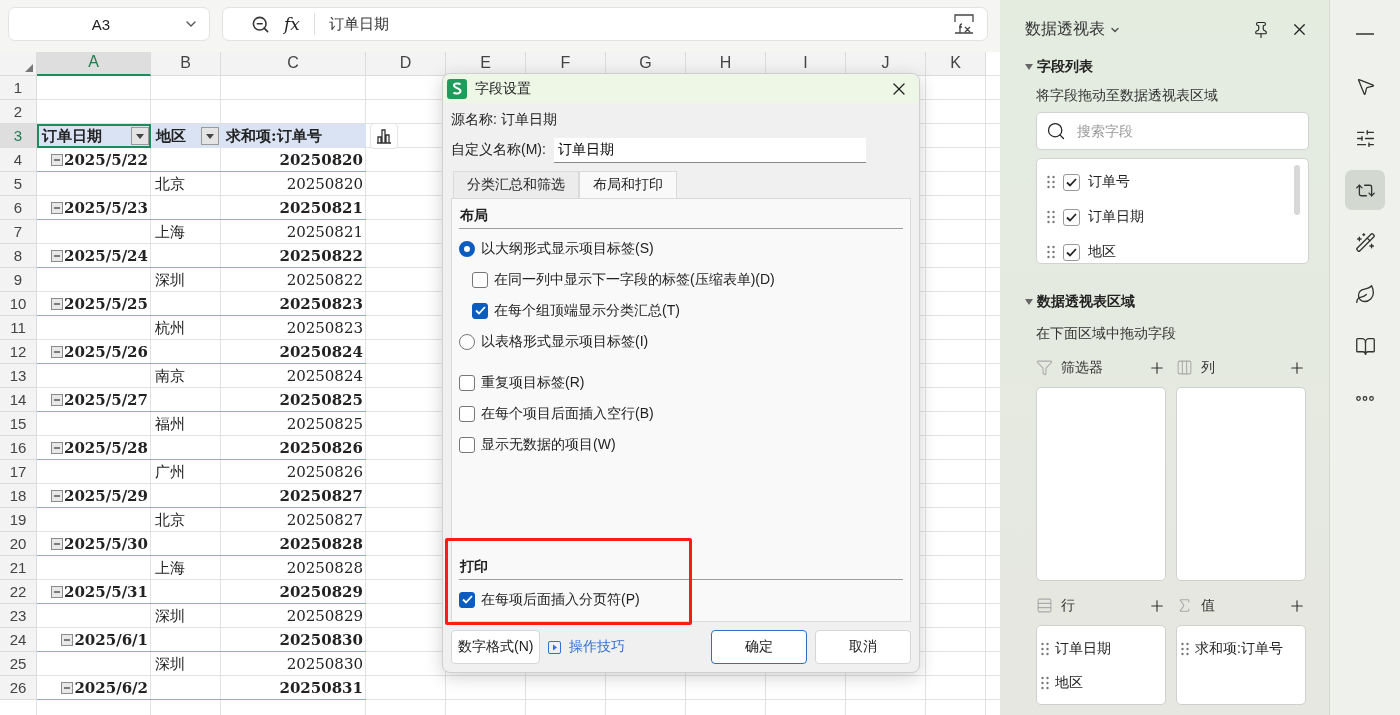  I want to click on row-number: 13, so click(18, 376).